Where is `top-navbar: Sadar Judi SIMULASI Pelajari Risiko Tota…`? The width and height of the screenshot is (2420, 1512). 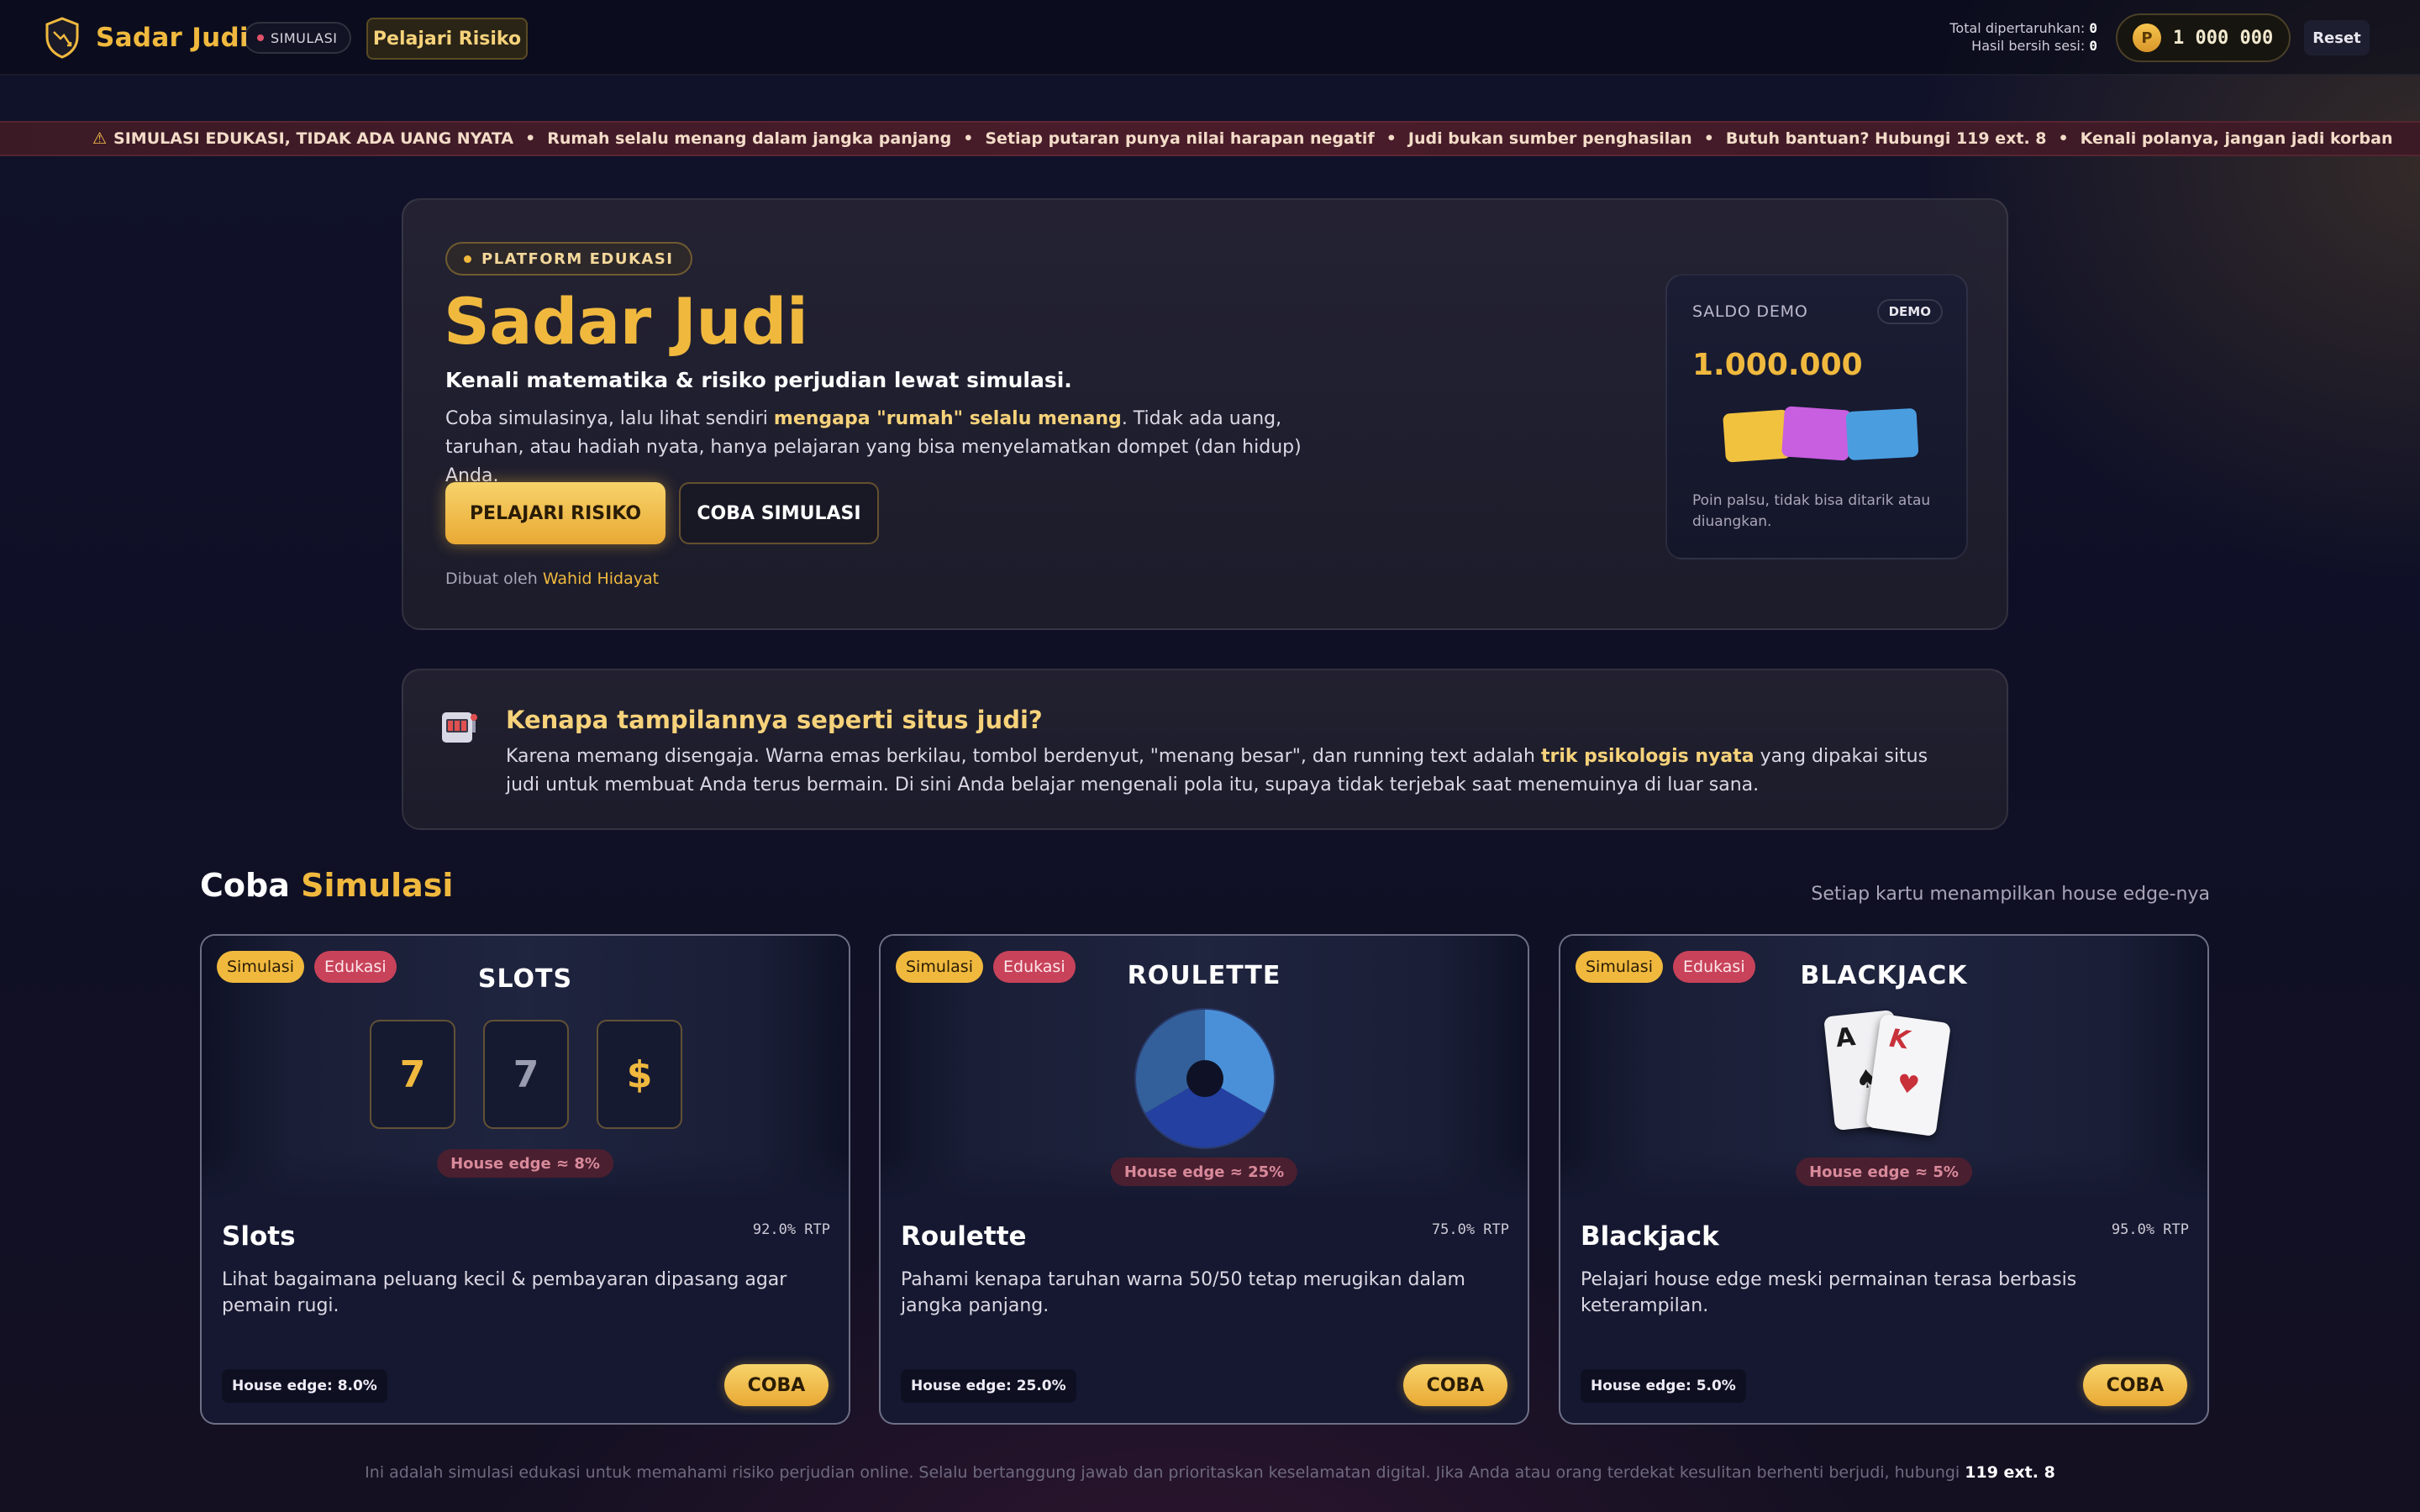
top-navbar: Sadar Judi SIMULASI Pelajari Risiko Tota… is located at coordinates (1210, 38).